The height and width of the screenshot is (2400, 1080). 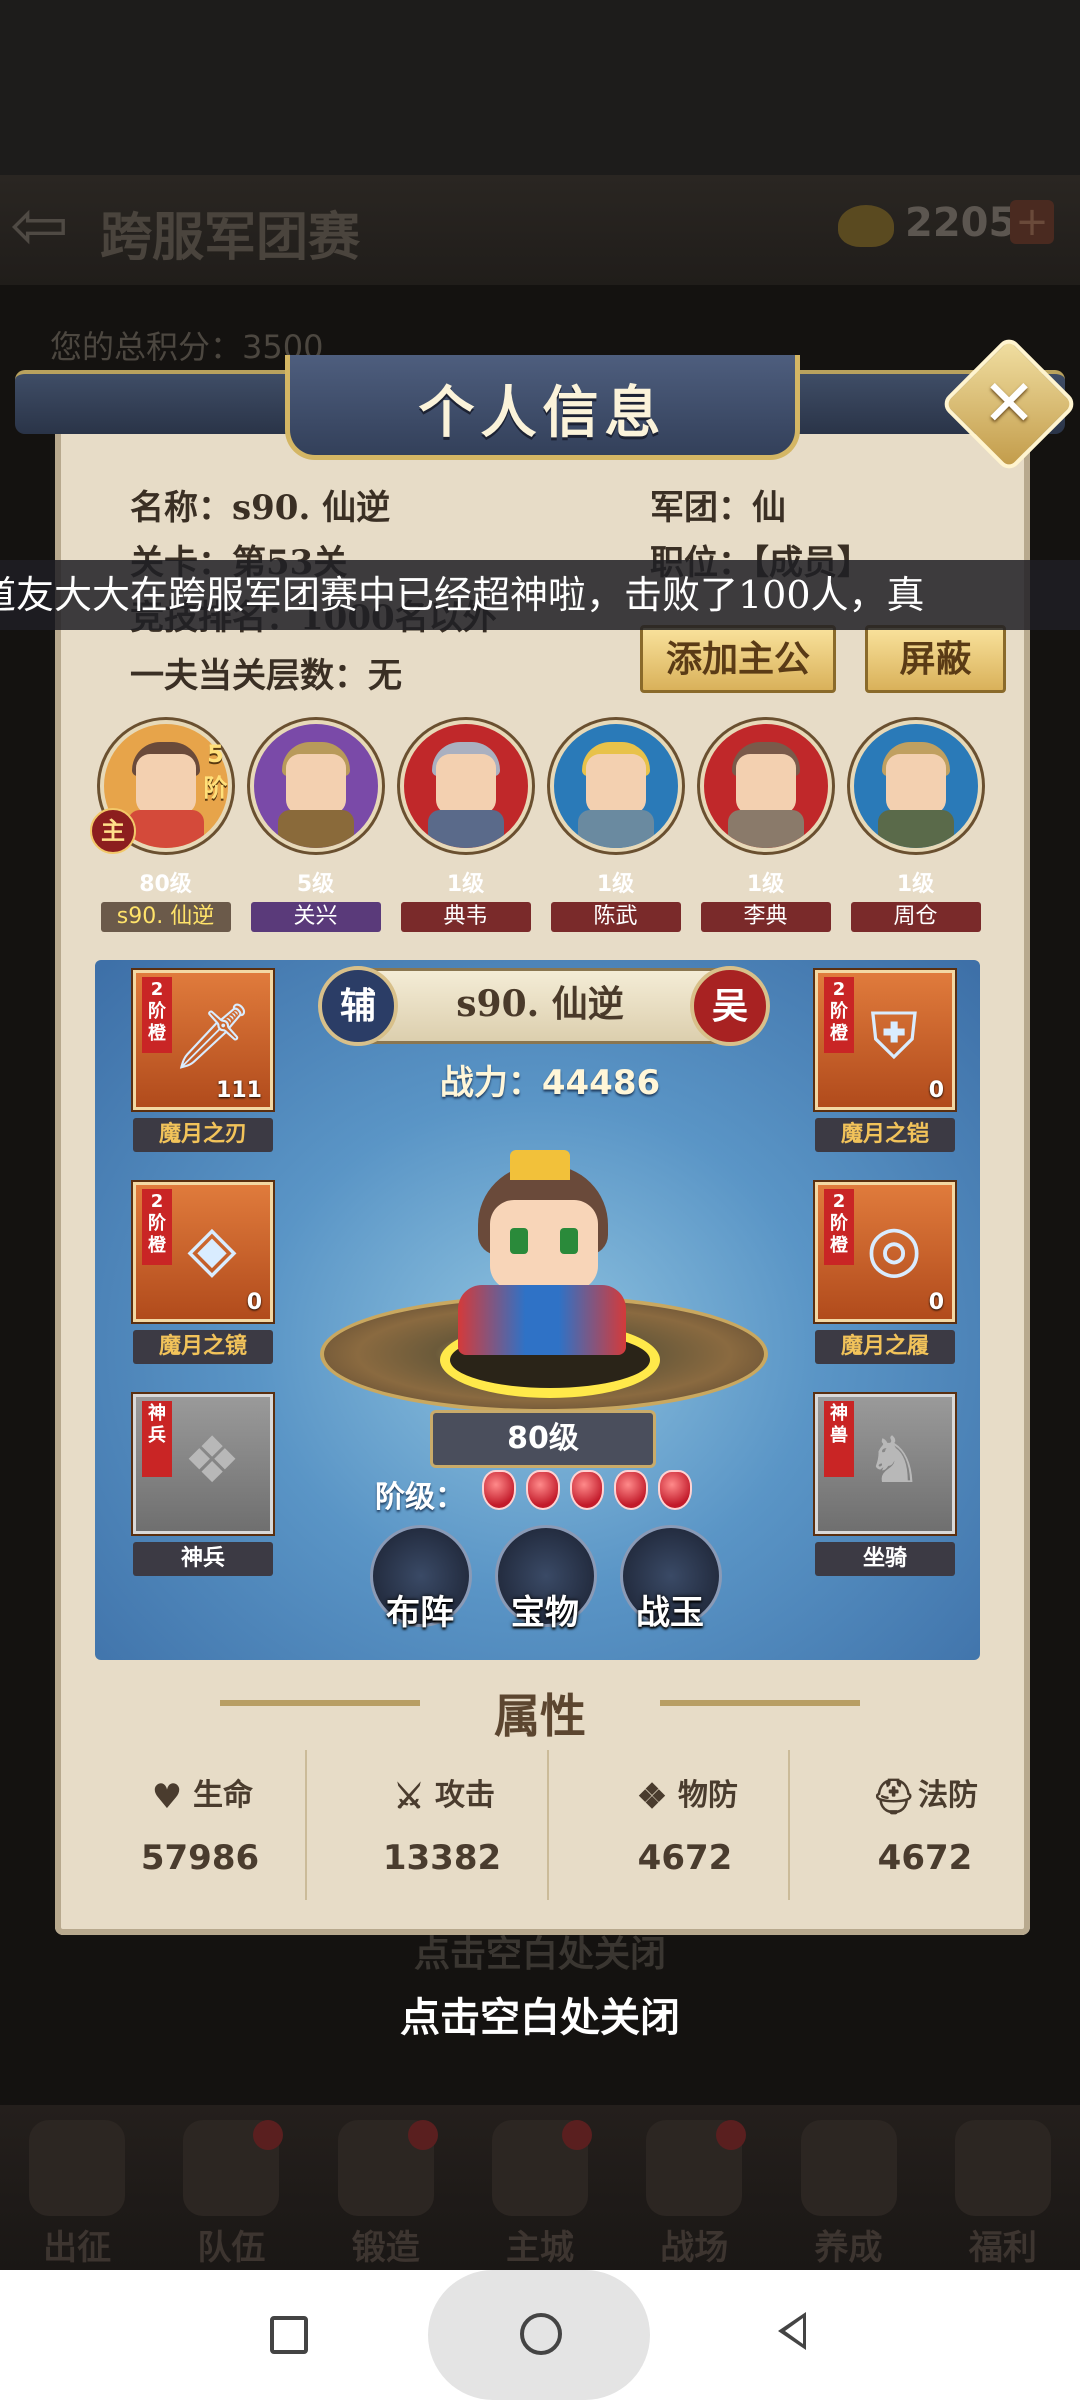 I want to click on attribute-name-text: 法防, so click(x=948, y=1795).